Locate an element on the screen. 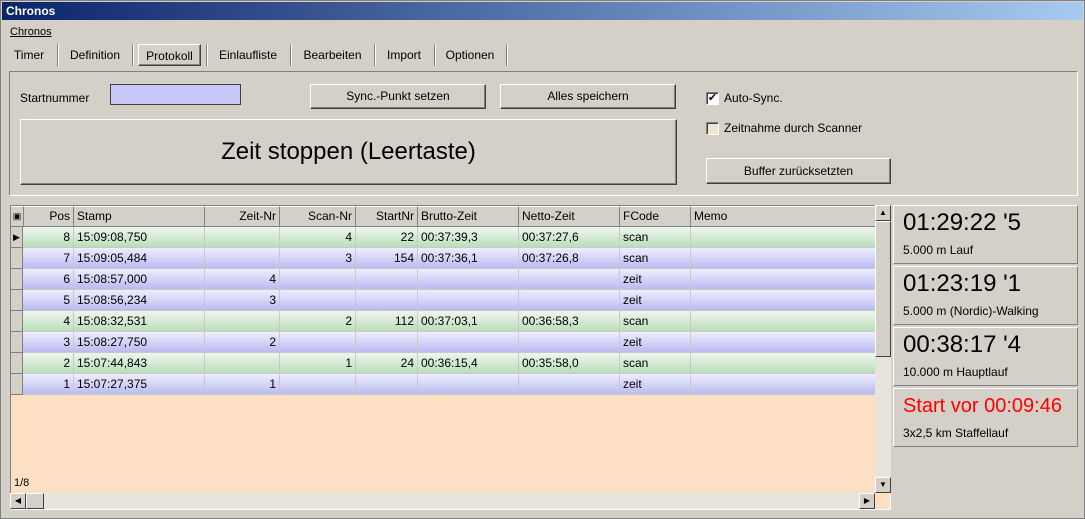  cell-zeit-nr: 2 is located at coordinates (242, 342).